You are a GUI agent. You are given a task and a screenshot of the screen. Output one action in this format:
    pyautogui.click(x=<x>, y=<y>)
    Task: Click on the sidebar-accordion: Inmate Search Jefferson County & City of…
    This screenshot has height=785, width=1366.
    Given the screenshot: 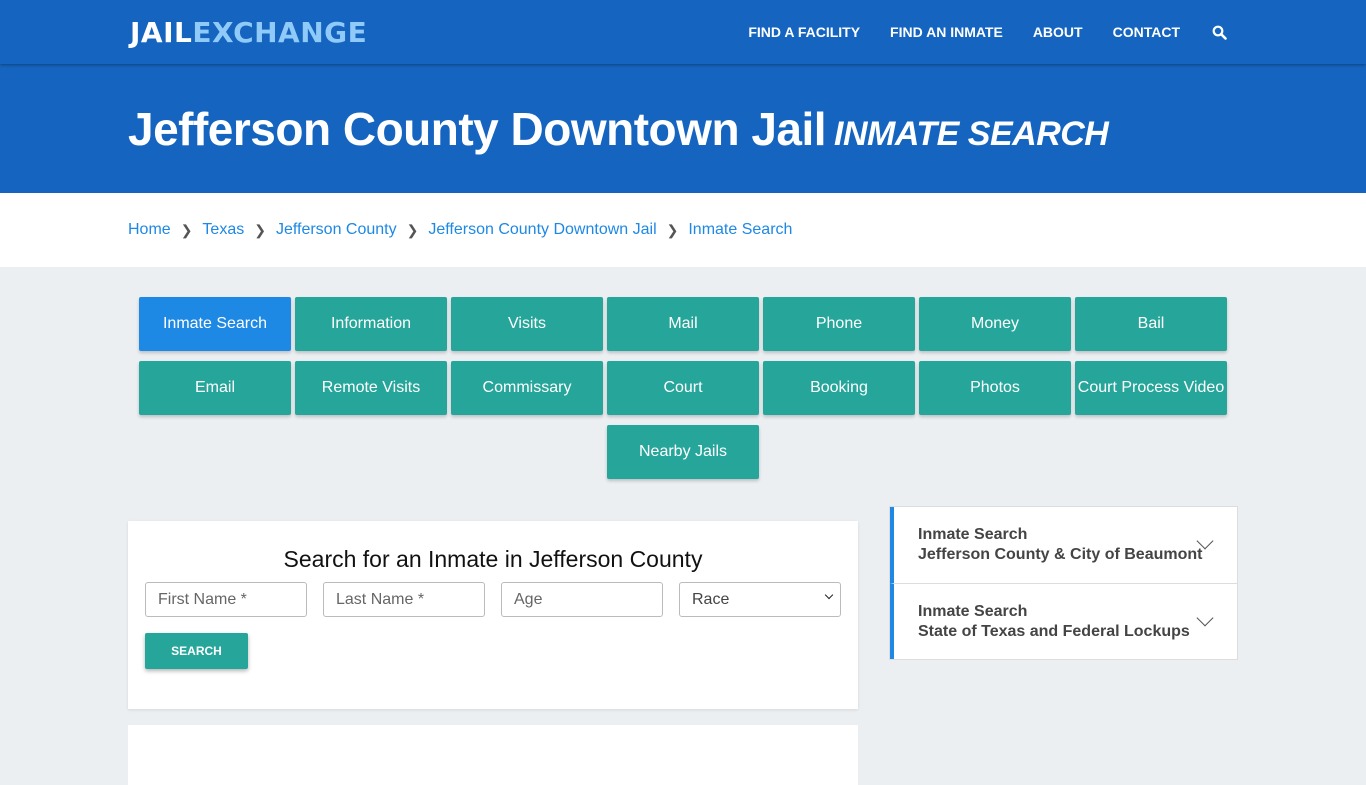 What is the action you would take?
    pyautogui.click(x=1063, y=583)
    